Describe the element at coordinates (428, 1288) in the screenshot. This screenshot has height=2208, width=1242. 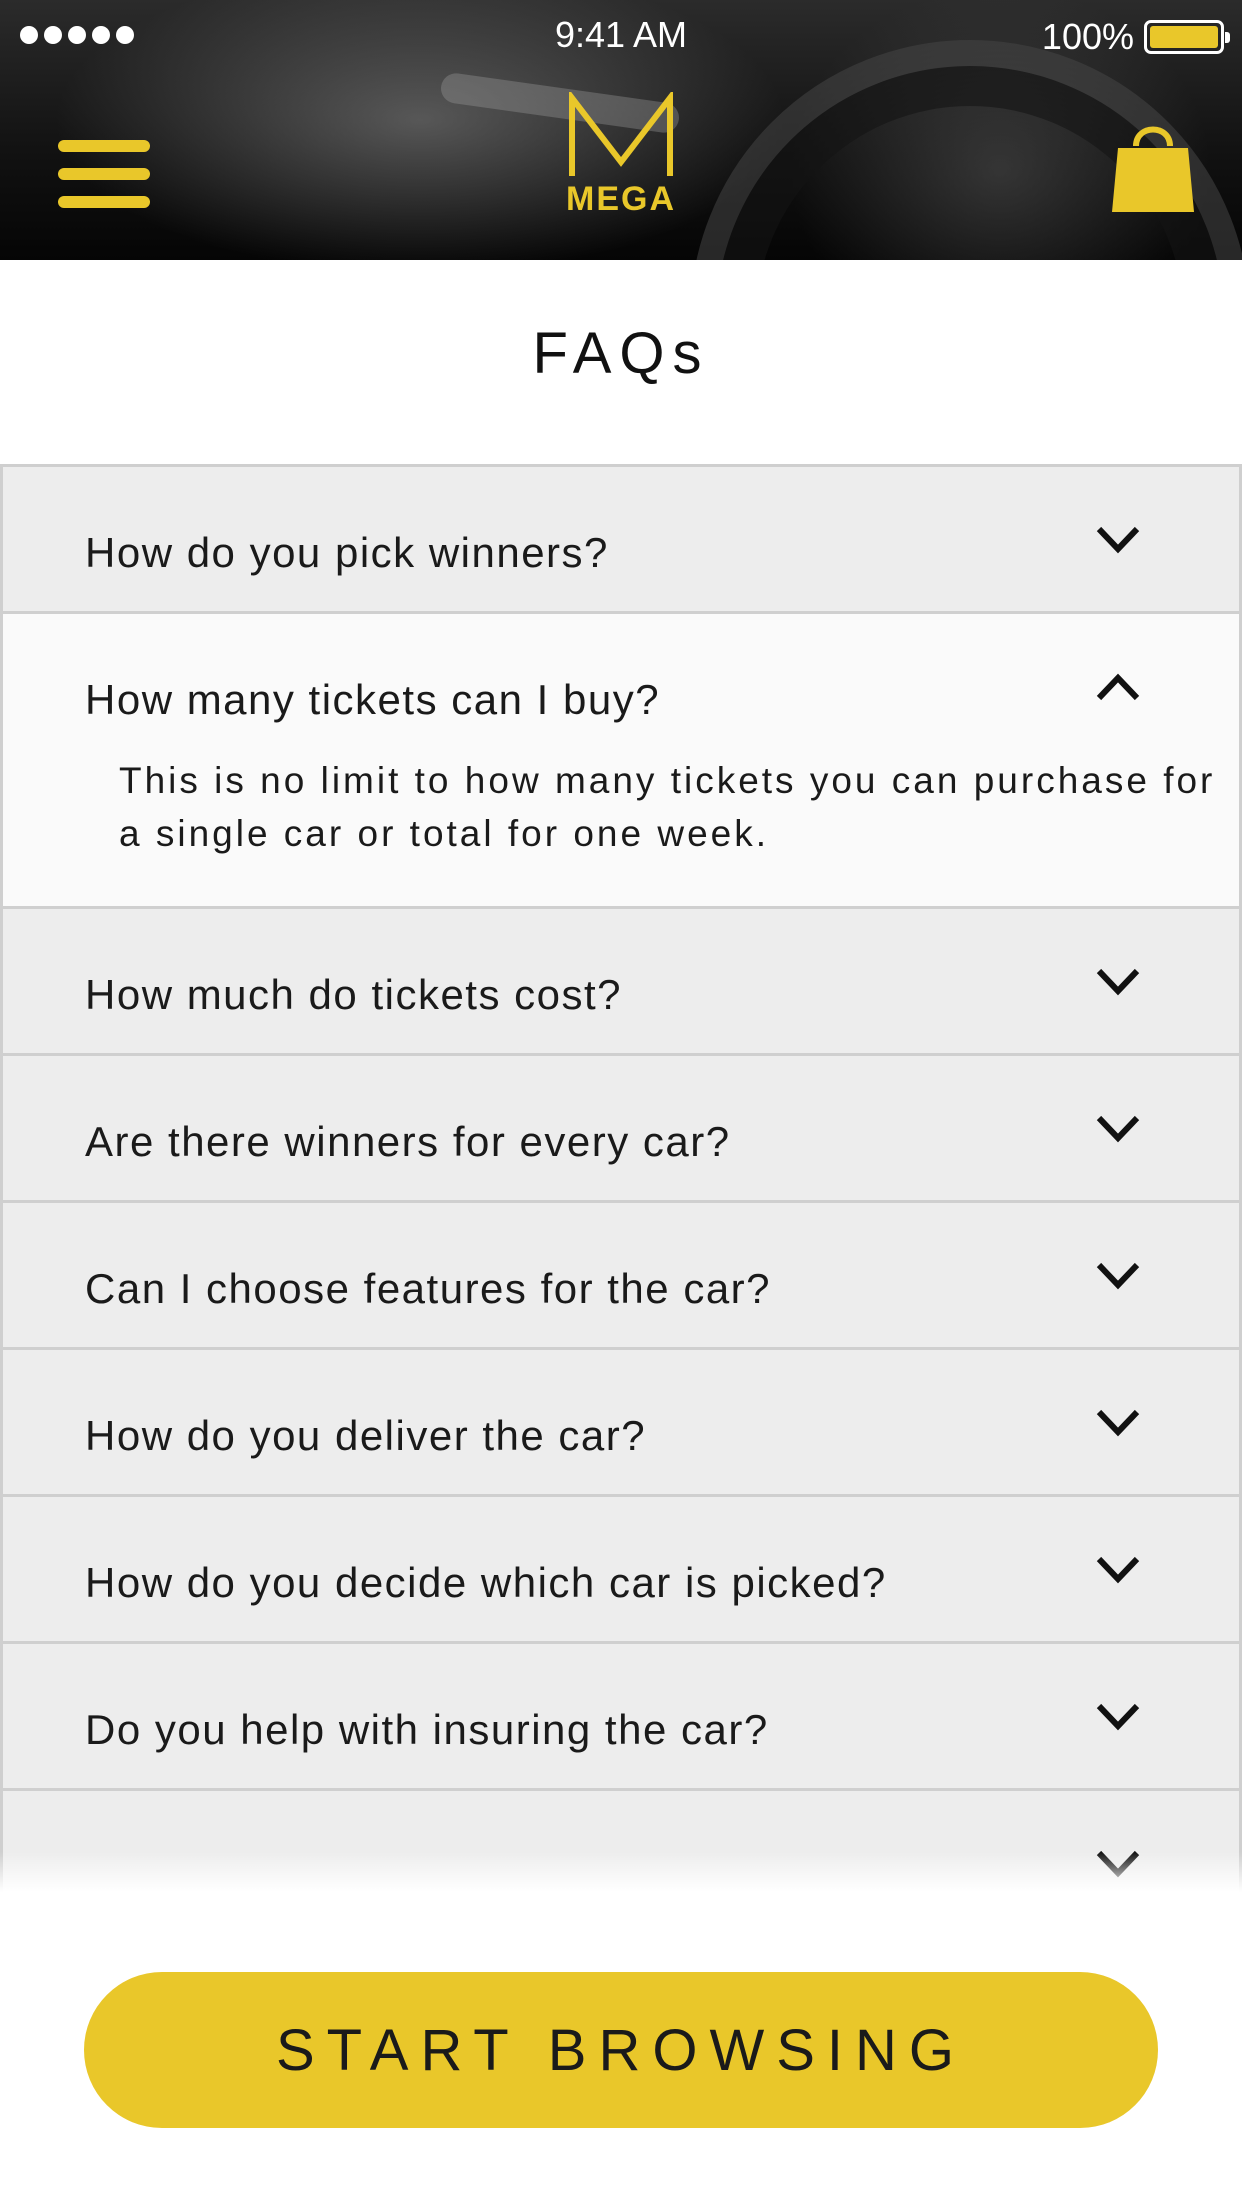
I see `faq-question: Can I choose features for the car?` at that location.